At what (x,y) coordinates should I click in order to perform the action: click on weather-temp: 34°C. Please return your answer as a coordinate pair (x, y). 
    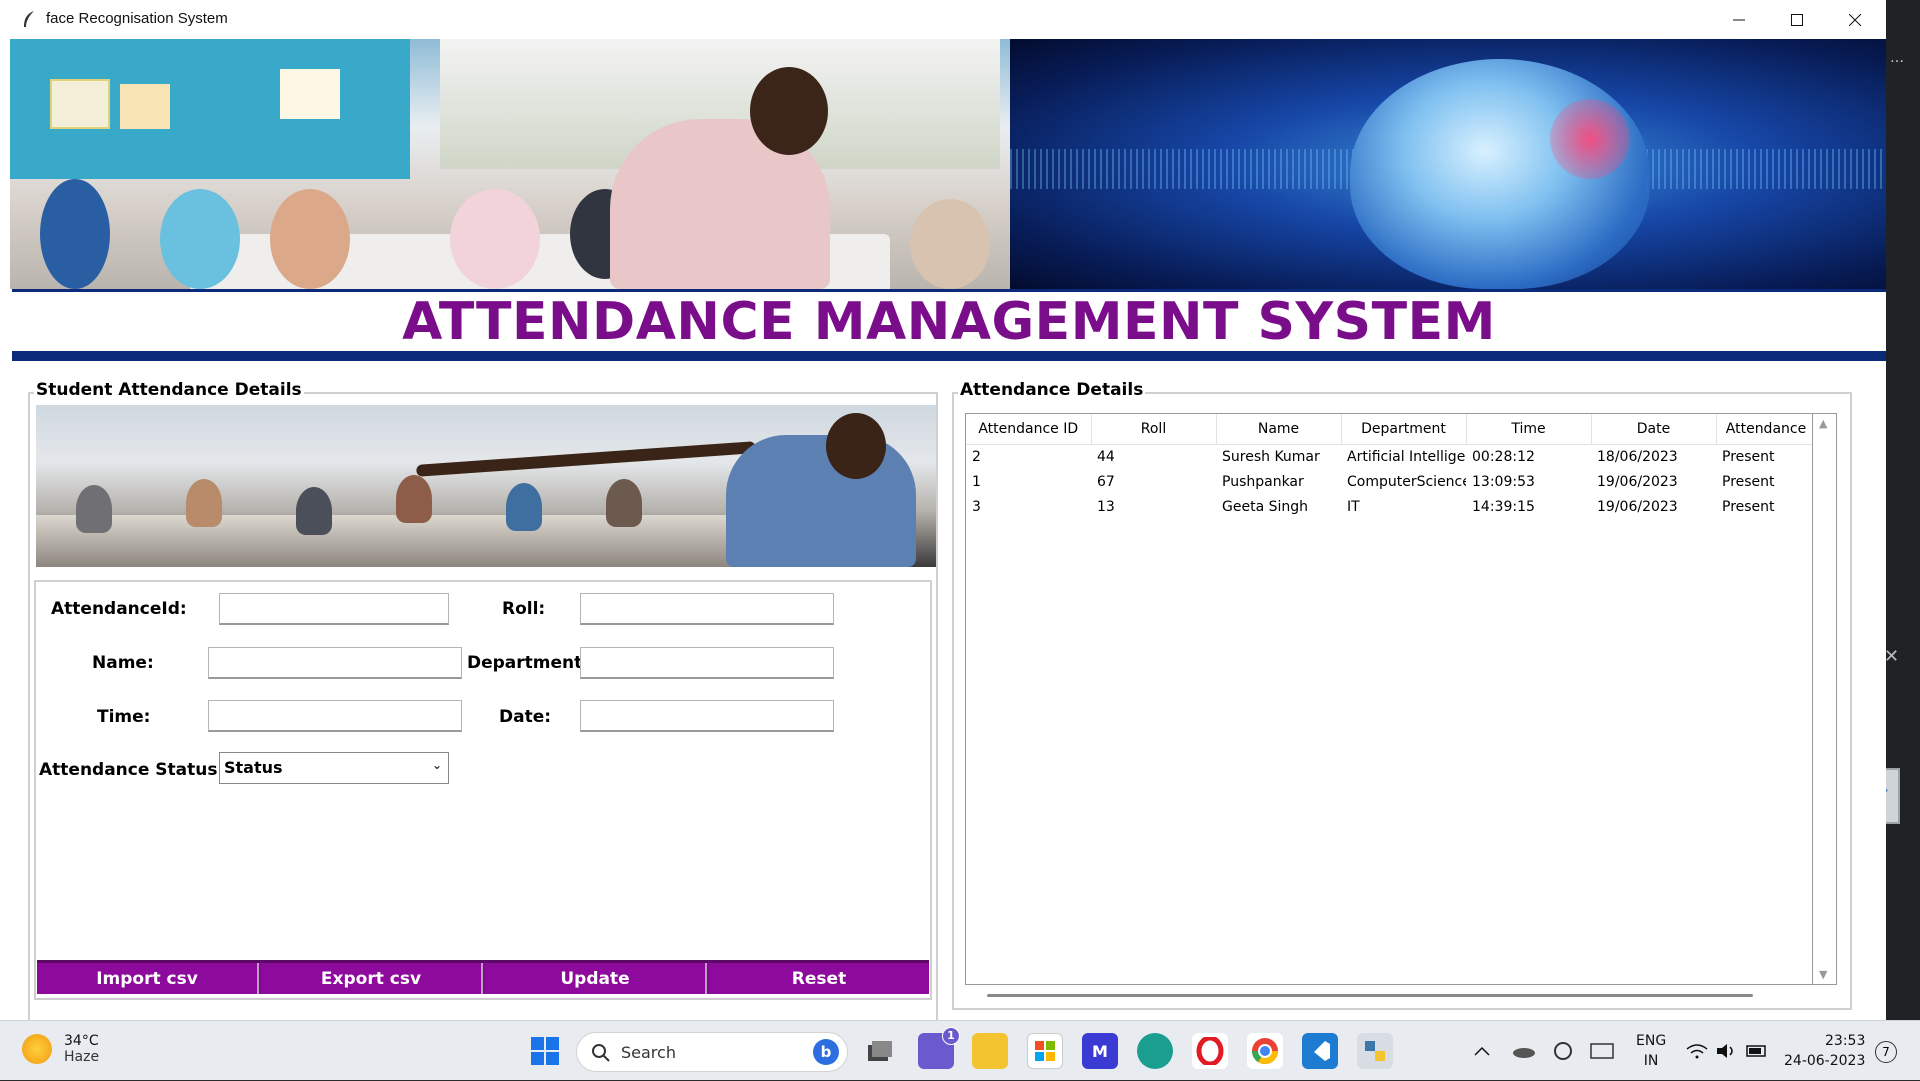
    Looking at the image, I should click on (81, 1041).